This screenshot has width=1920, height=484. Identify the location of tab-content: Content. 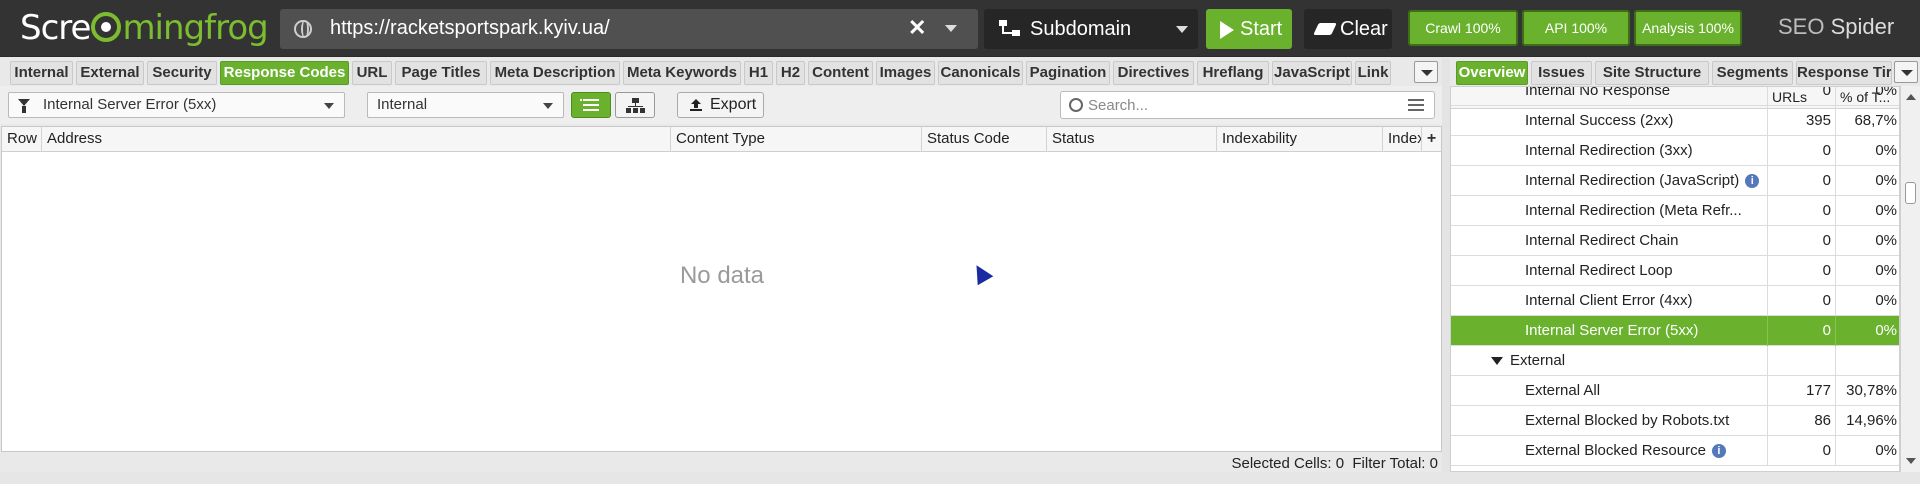
(840, 73).